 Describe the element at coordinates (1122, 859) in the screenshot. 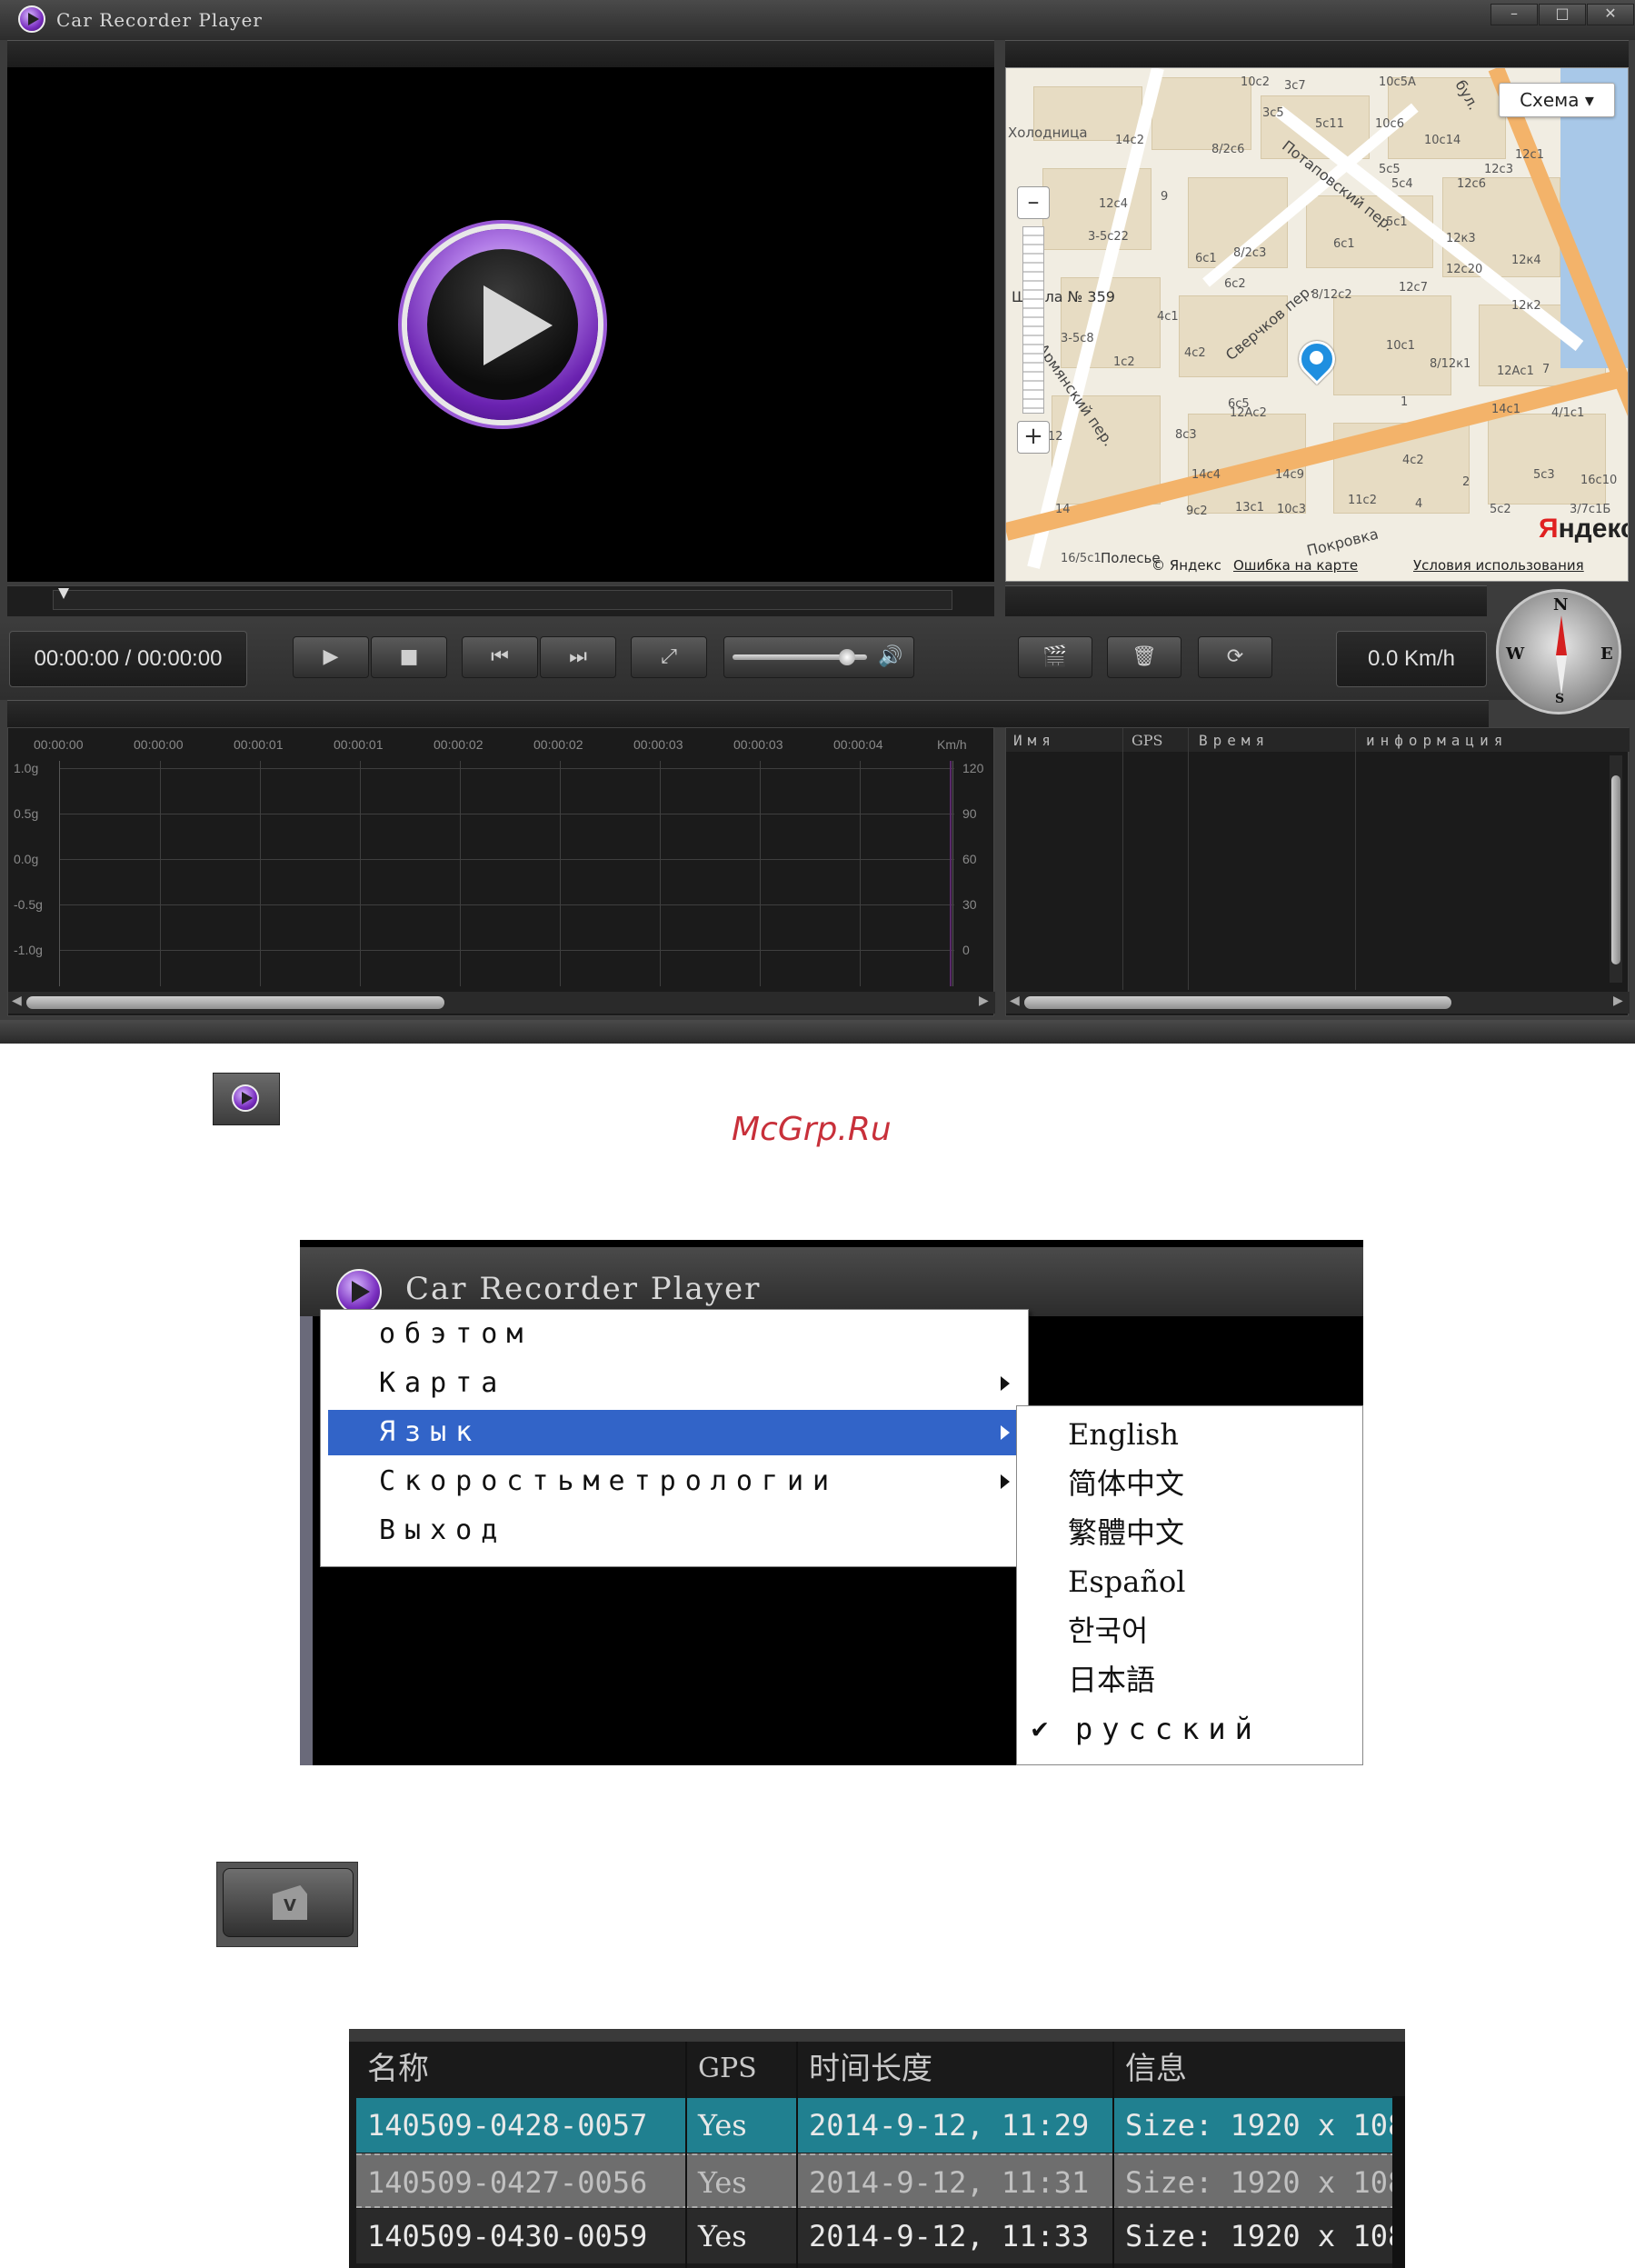

I see `column-divider` at that location.